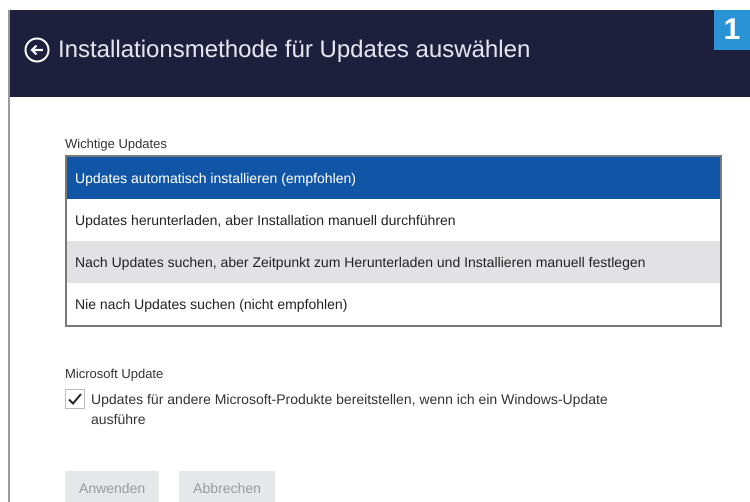 The width and height of the screenshot is (750, 502). Describe the element at coordinates (732, 30) in the screenshot. I see `number-badge: 1` at that location.